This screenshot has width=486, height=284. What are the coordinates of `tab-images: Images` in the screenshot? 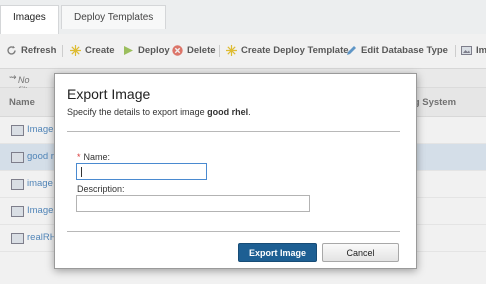 It's located at (29, 19).